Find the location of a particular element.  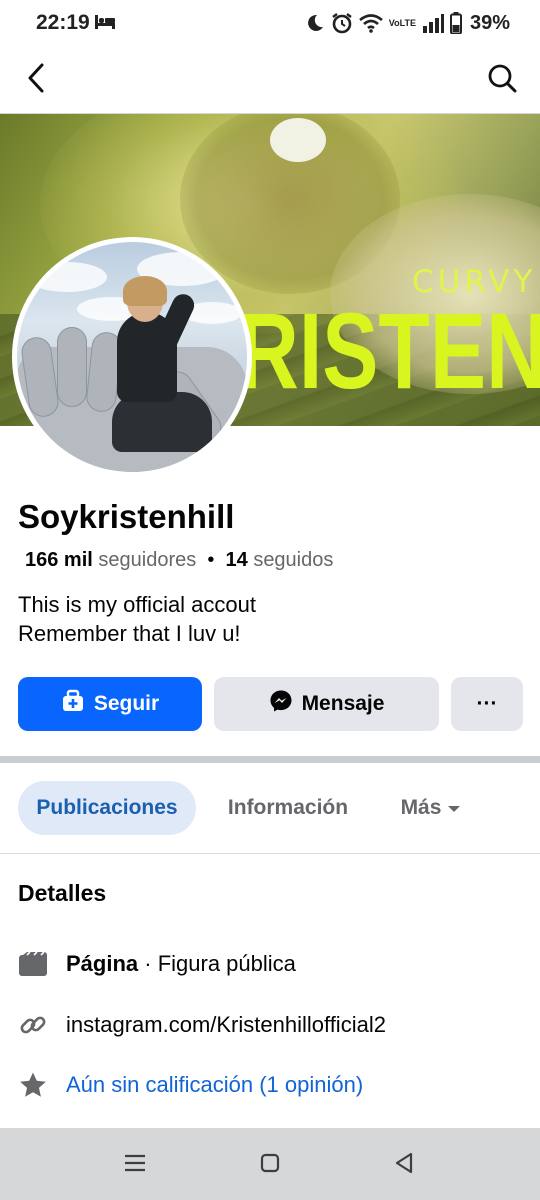

message-button: Mensaje is located at coordinates (326, 704).